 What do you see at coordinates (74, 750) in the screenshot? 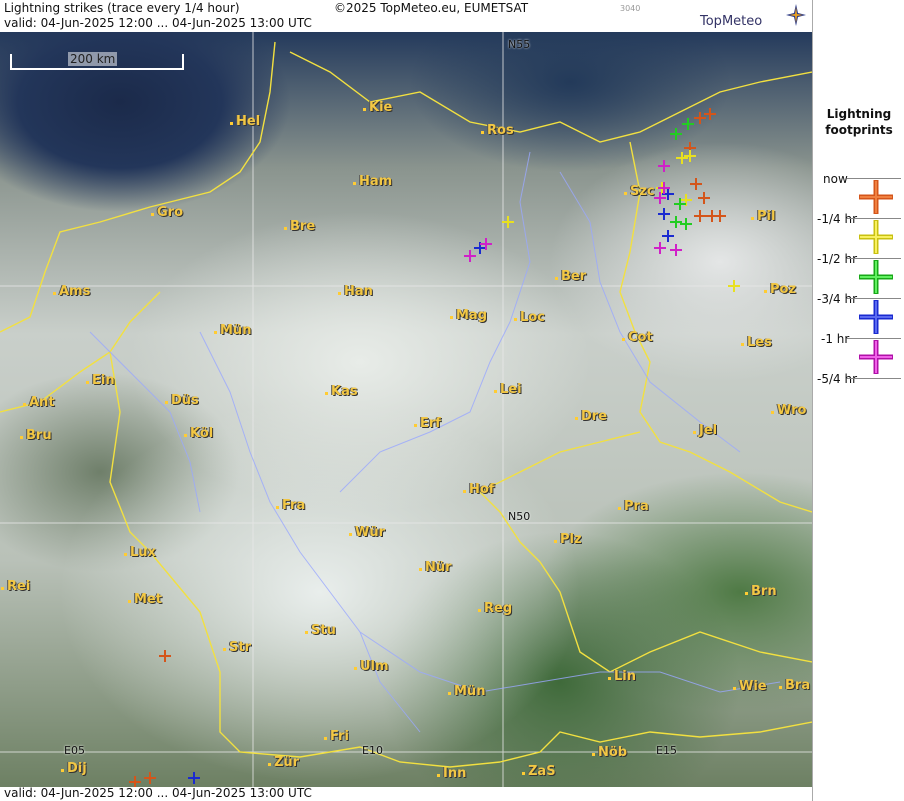
I see `grid-label-e05: E05` at bounding box center [74, 750].